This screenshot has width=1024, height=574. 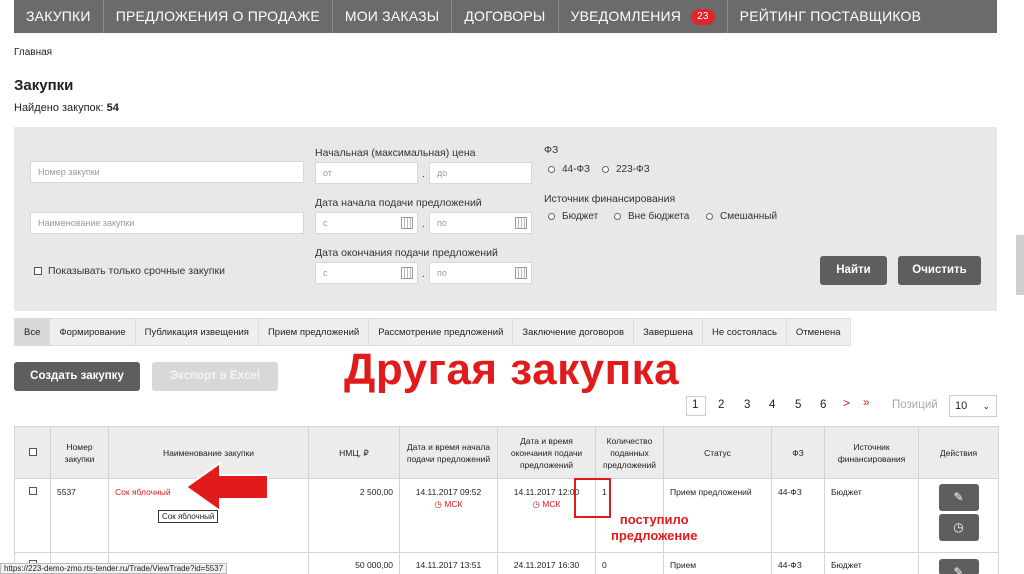 What do you see at coordinates (551, 150) in the screenshot?
I see `fz-label: ФЗ` at bounding box center [551, 150].